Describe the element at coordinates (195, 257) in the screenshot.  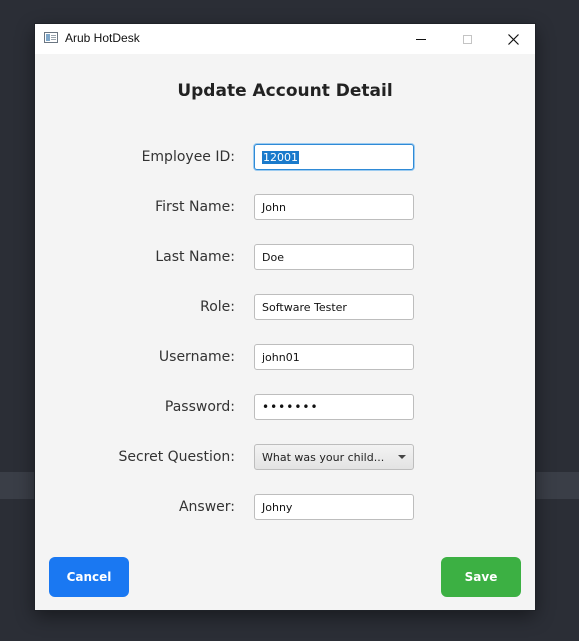
I see `last-name-label: Last Name:` at that location.